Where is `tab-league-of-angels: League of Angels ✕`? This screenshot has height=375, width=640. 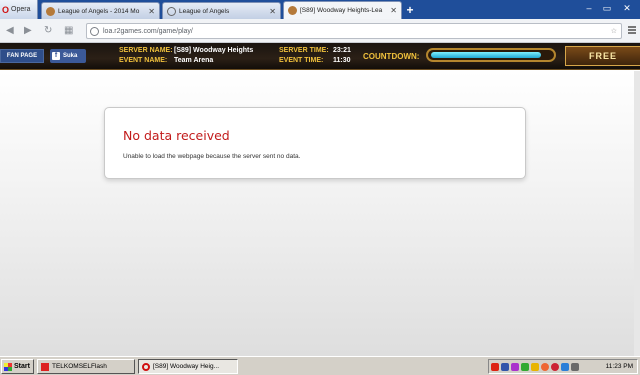 tab-league-of-angels: League of Angels ✕ is located at coordinates (221, 10).